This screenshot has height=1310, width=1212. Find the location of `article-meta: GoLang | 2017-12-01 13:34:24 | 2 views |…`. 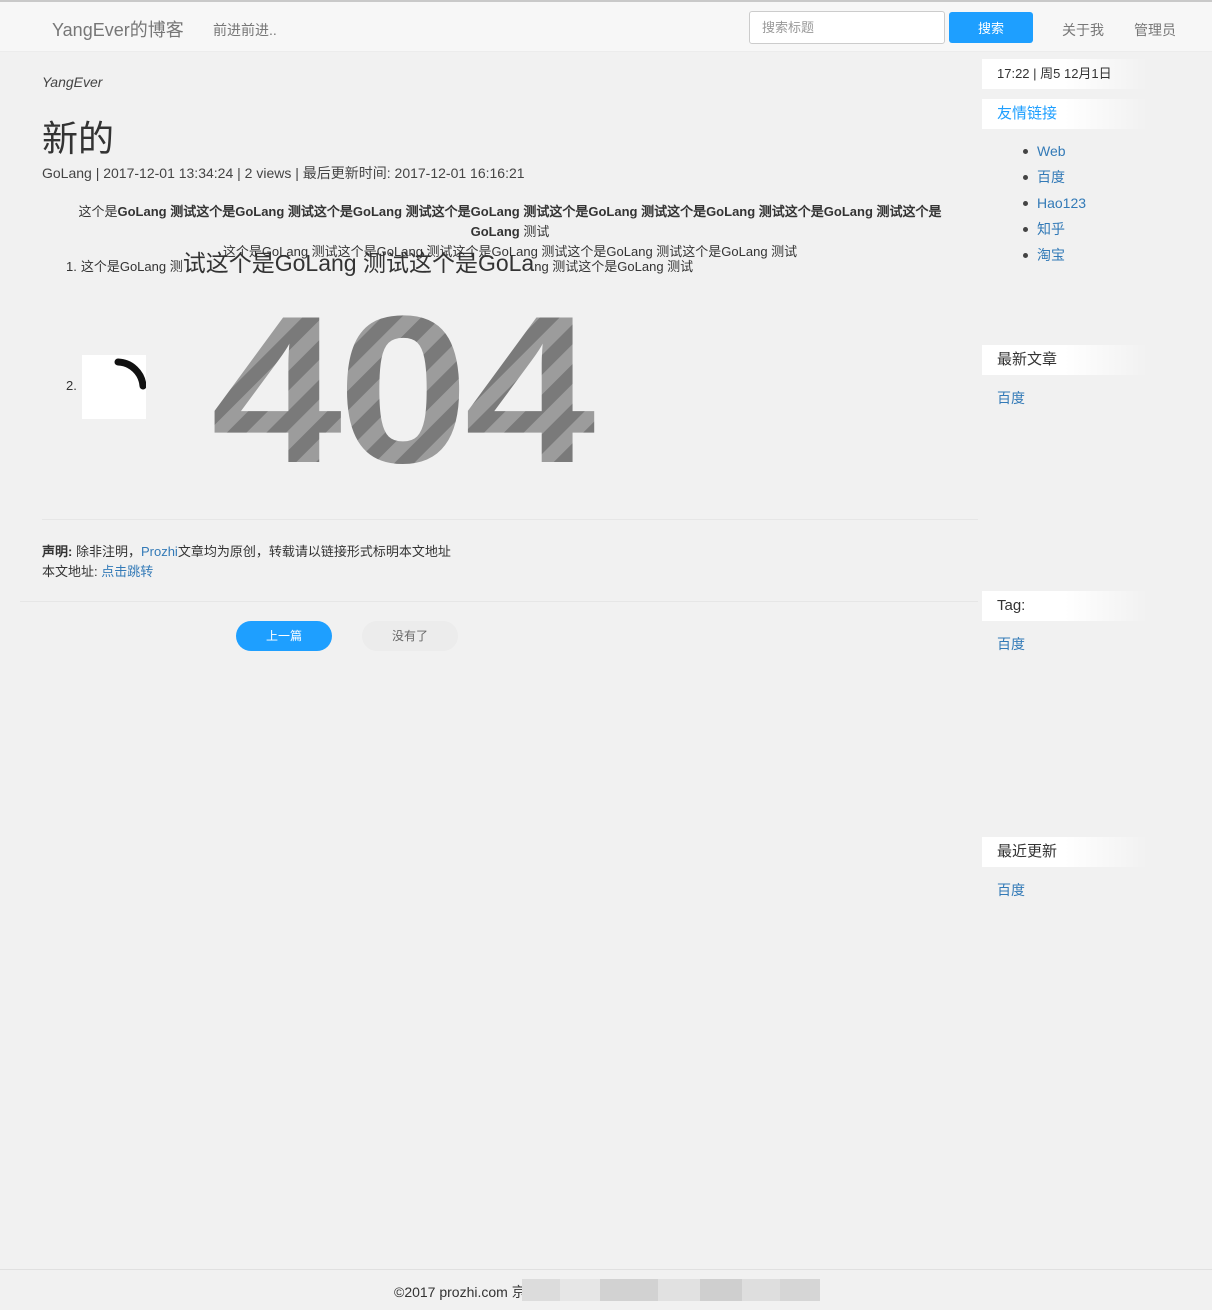

article-meta: GoLang | 2017-12-01 13:34:24 | 2 views |… is located at coordinates (283, 173).